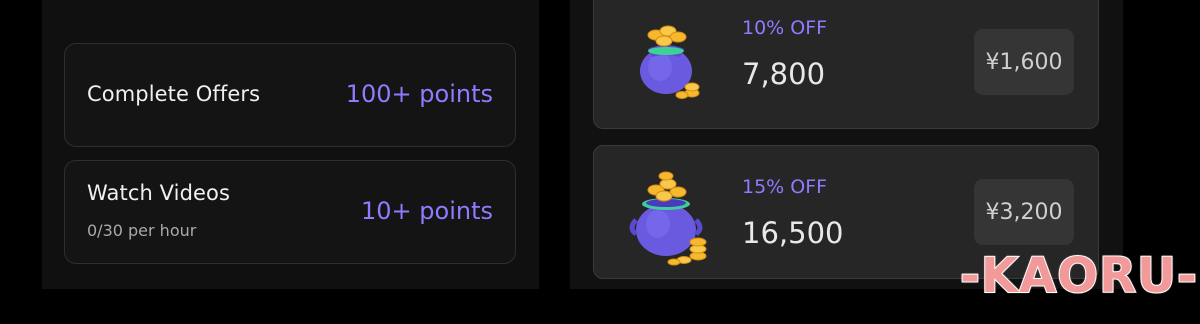 This screenshot has width=1200, height=324. Describe the element at coordinates (1024, 212) in the screenshot. I see `price-button: ¥3,200` at that location.